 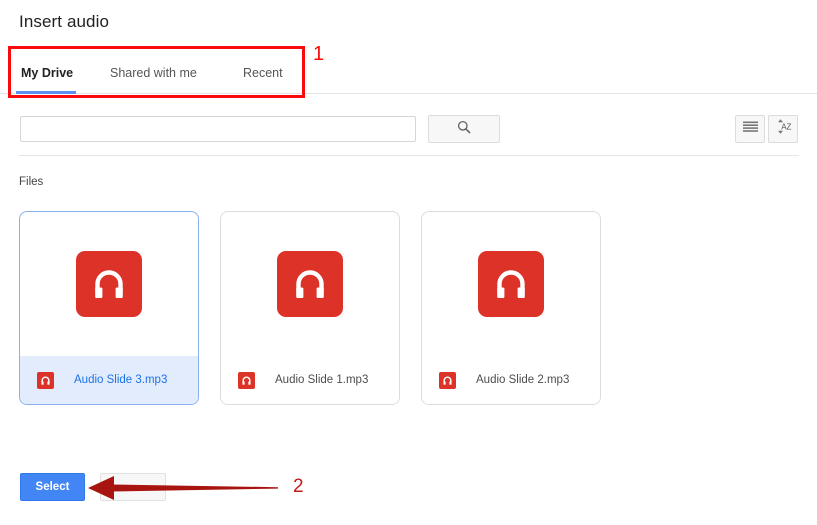 What do you see at coordinates (133, 487) in the screenshot?
I see `cancel-button` at bounding box center [133, 487].